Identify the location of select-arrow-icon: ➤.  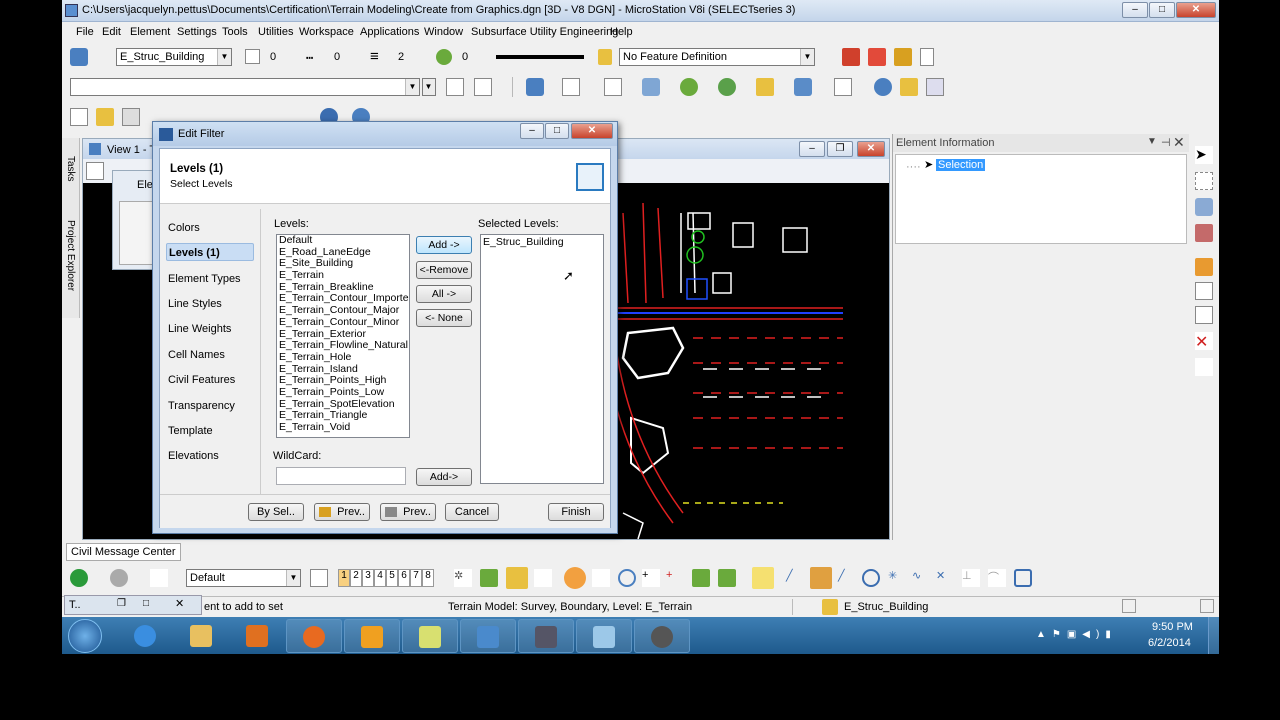
(1204, 155).